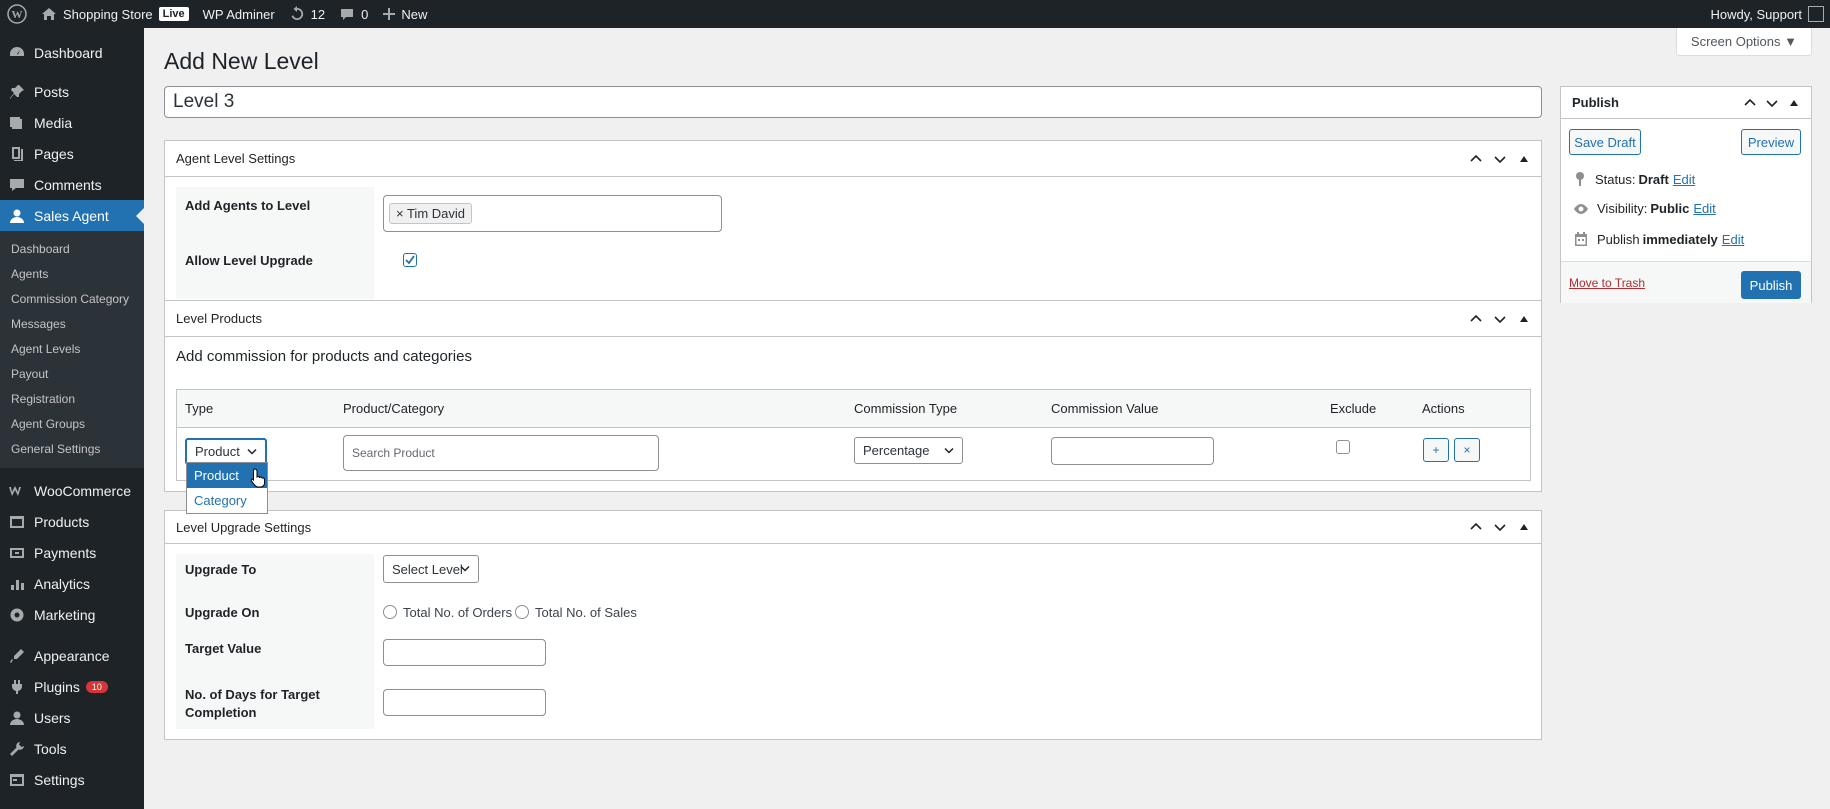 Image resolution: width=1830 pixels, height=809 pixels. I want to click on preview-button: Preview, so click(1771, 142).